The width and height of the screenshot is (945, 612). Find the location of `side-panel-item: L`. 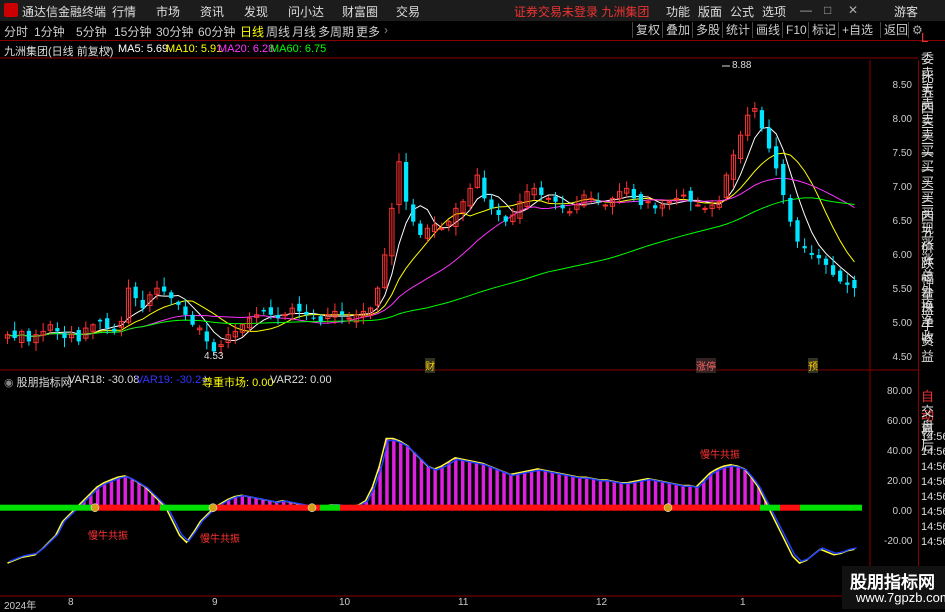

side-panel-item: L is located at coordinates (925, 37).